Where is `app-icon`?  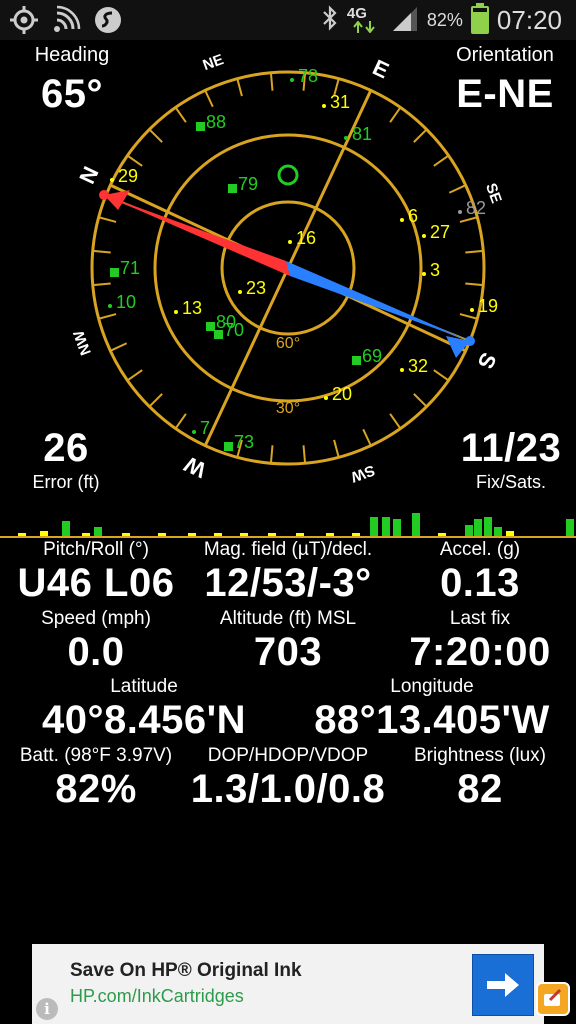
app-icon is located at coordinates (108, 20).